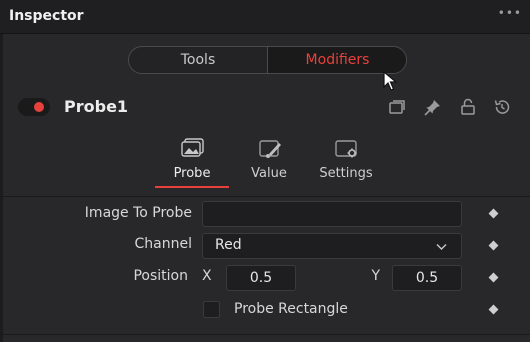  Describe the element at coordinates (269, 173) in the screenshot. I see `subtab-value-label: Value` at that location.